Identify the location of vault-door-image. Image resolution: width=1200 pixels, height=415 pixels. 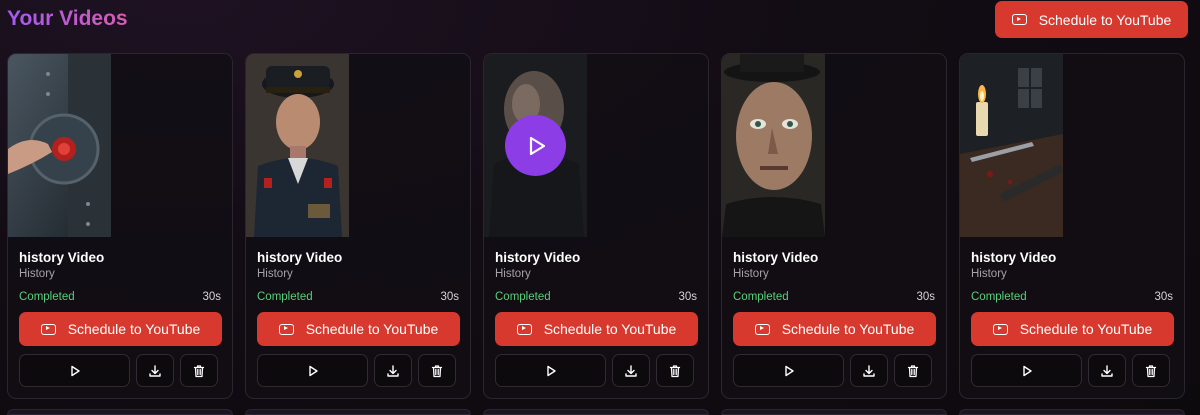
(59, 145).